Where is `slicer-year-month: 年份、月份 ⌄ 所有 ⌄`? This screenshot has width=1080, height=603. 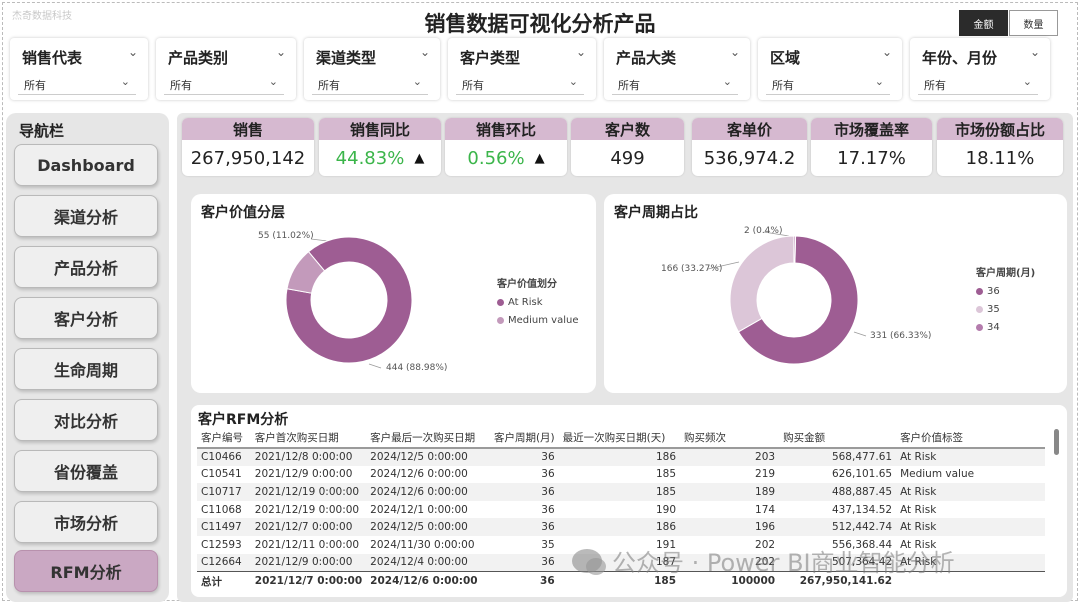
slicer-year-month: 年份、月份 ⌄ 所有 ⌄ is located at coordinates (980, 69).